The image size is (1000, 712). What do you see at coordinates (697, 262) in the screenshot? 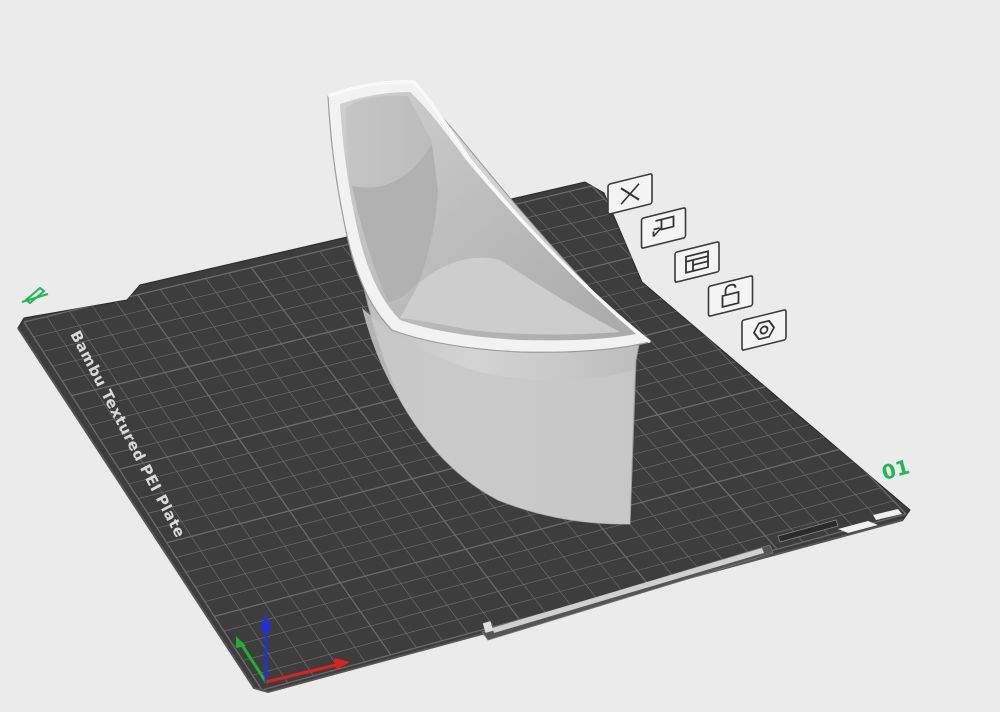
I see `plate-settings-button` at bounding box center [697, 262].